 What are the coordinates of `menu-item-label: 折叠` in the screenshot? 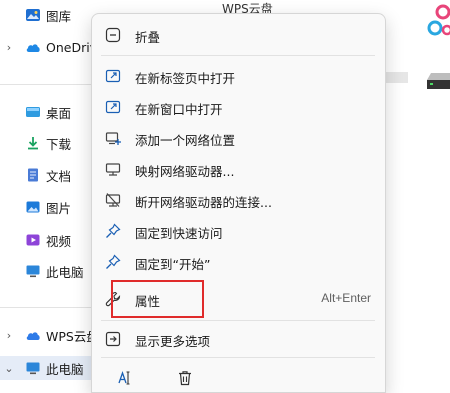 It's located at (148, 37).